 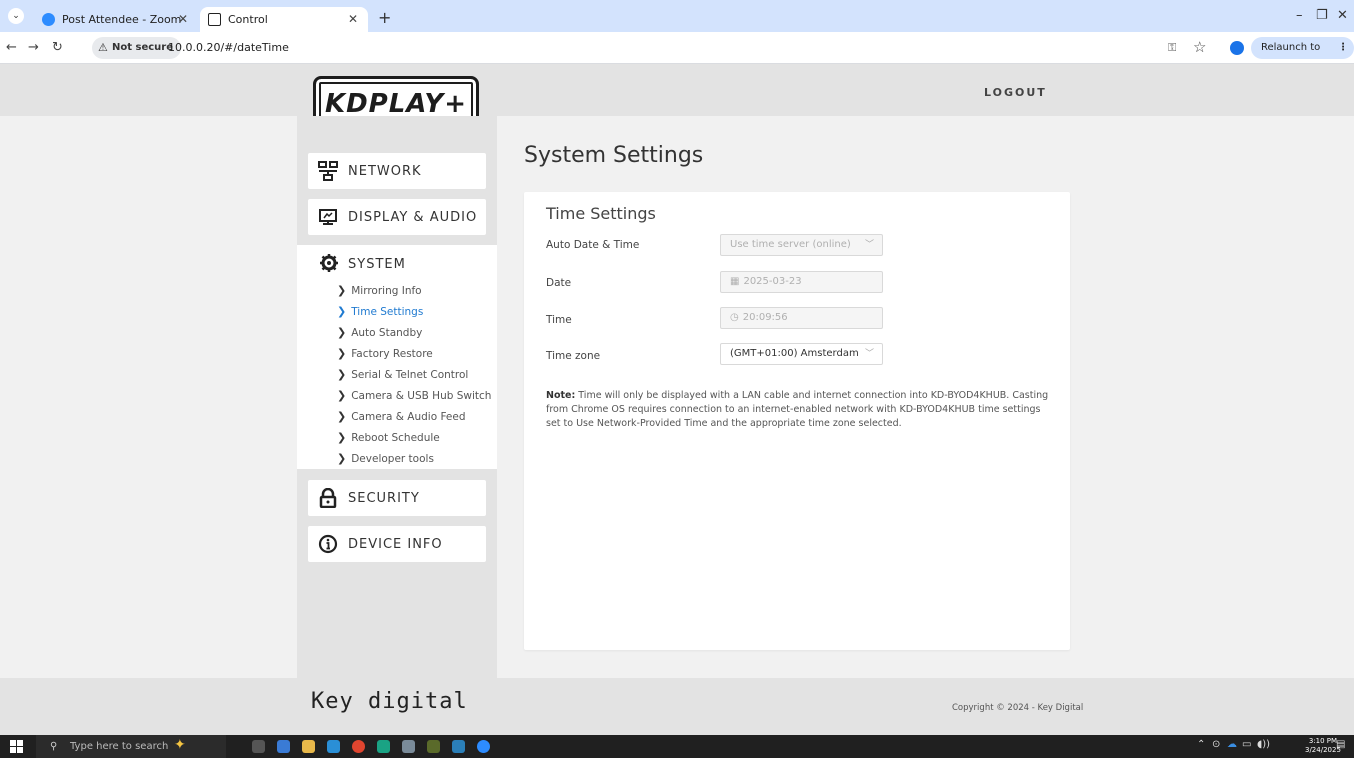 I want to click on notification-icon: ▤, so click(x=1340, y=744).